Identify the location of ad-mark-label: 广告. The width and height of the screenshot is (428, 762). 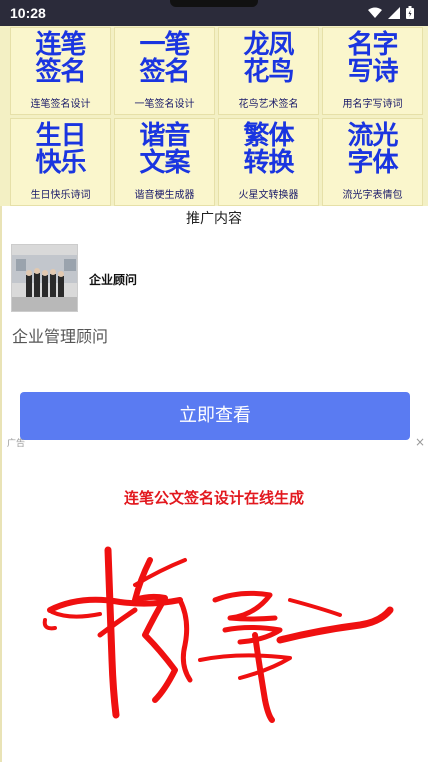
(16, 444).